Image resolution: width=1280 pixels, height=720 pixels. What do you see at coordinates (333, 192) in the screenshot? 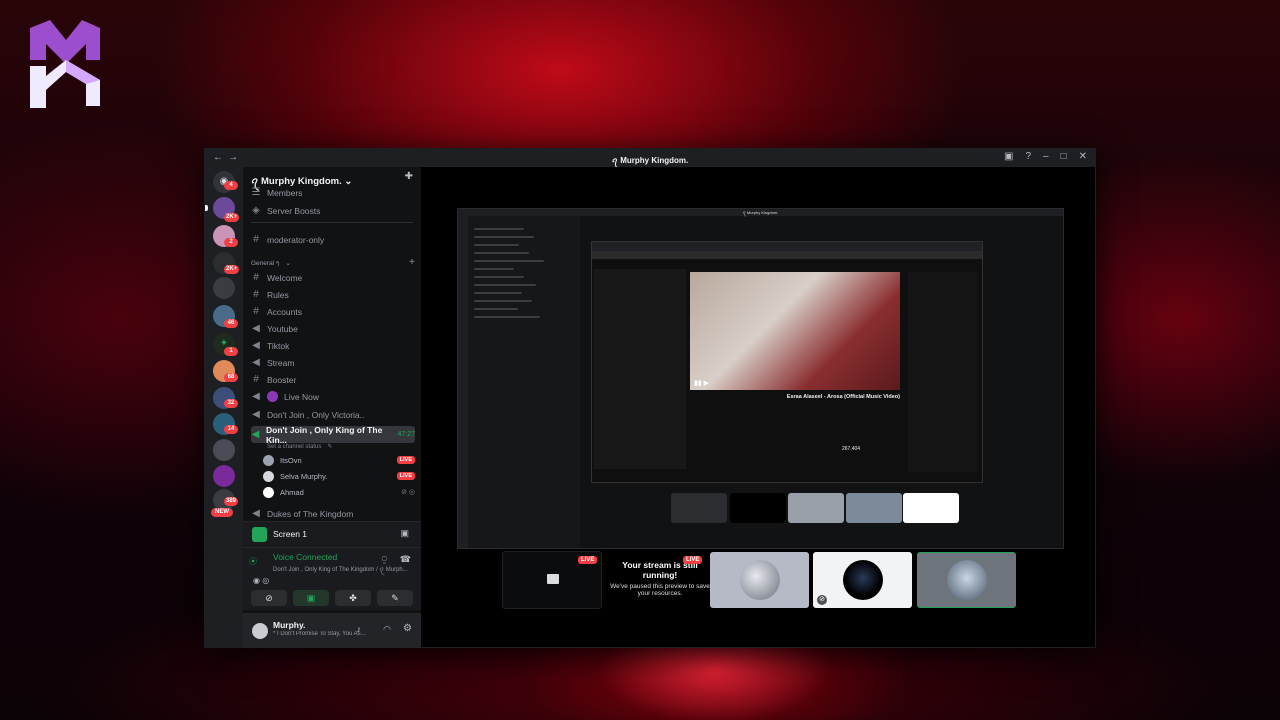
I see `members-link: ☰ Members` at bounding box center [333, 192].